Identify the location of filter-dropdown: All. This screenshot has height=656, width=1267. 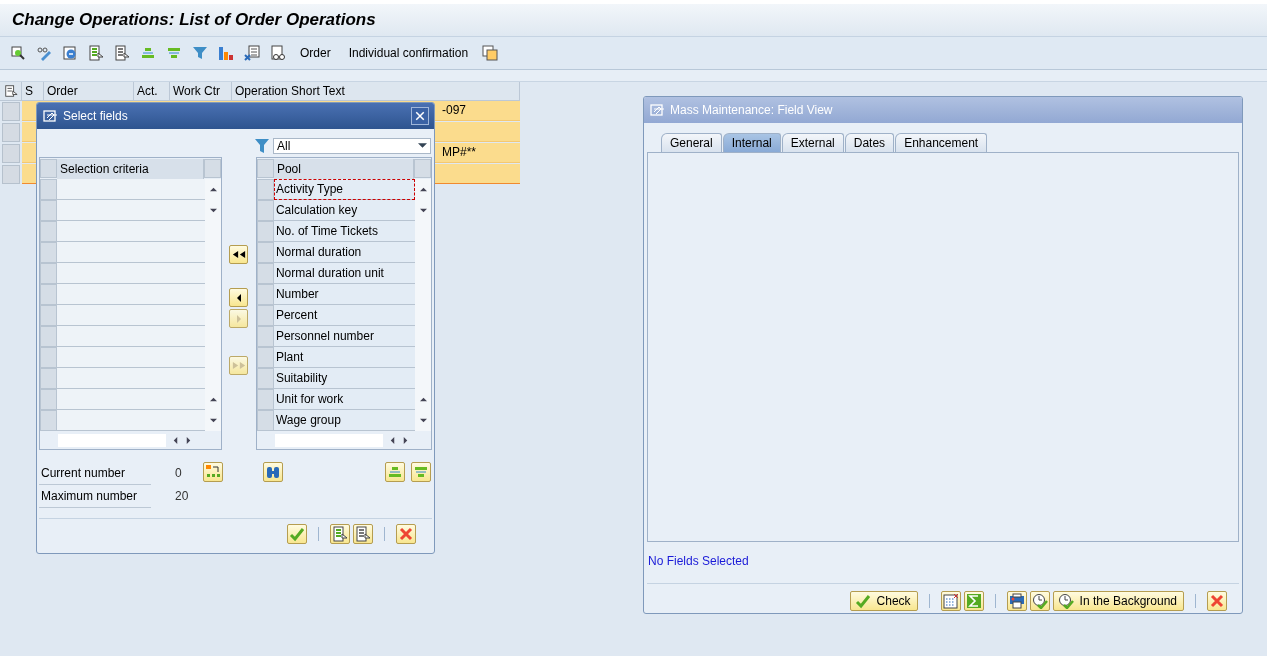
(352, 146).